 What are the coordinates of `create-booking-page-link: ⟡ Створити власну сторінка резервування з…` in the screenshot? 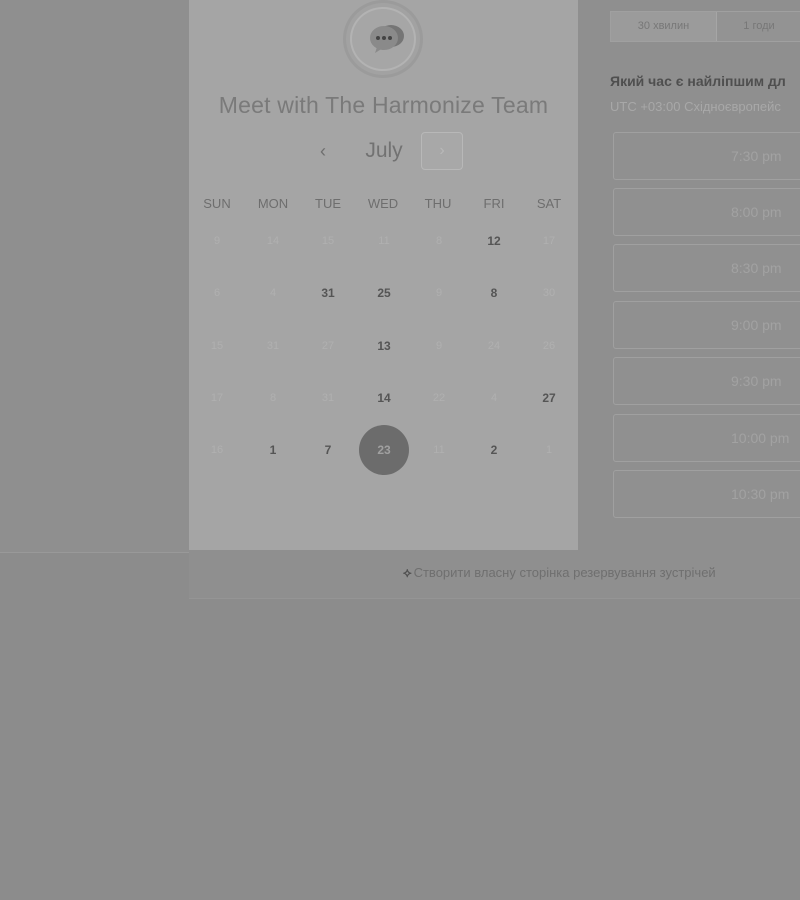 It's located at (559, 573).